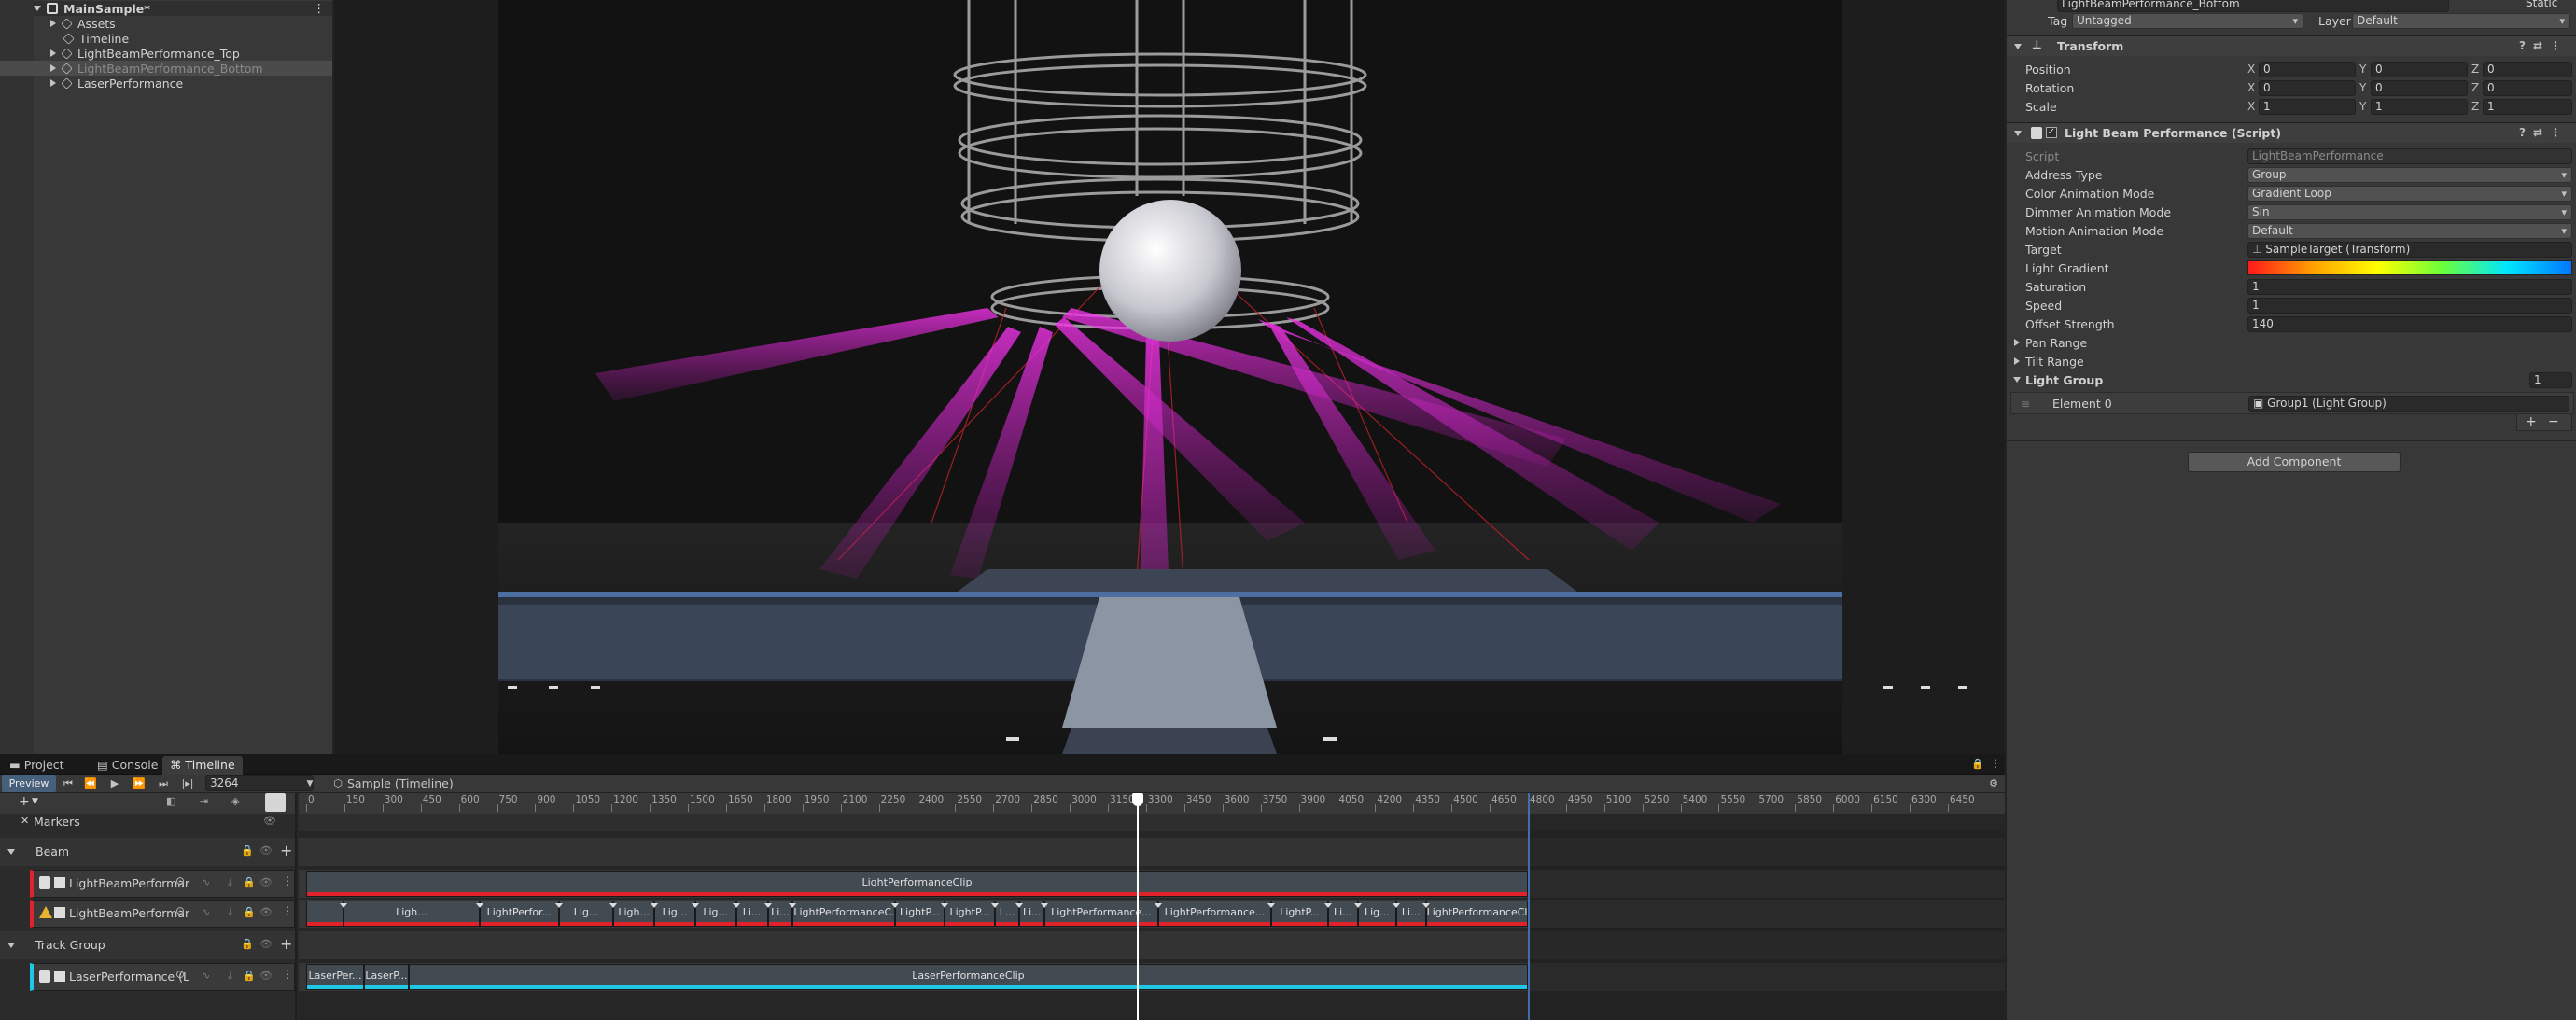 This screenshot has width=2576, height=1020. I want to click on go-to-end-icon: ⏭, so click(163, 783).